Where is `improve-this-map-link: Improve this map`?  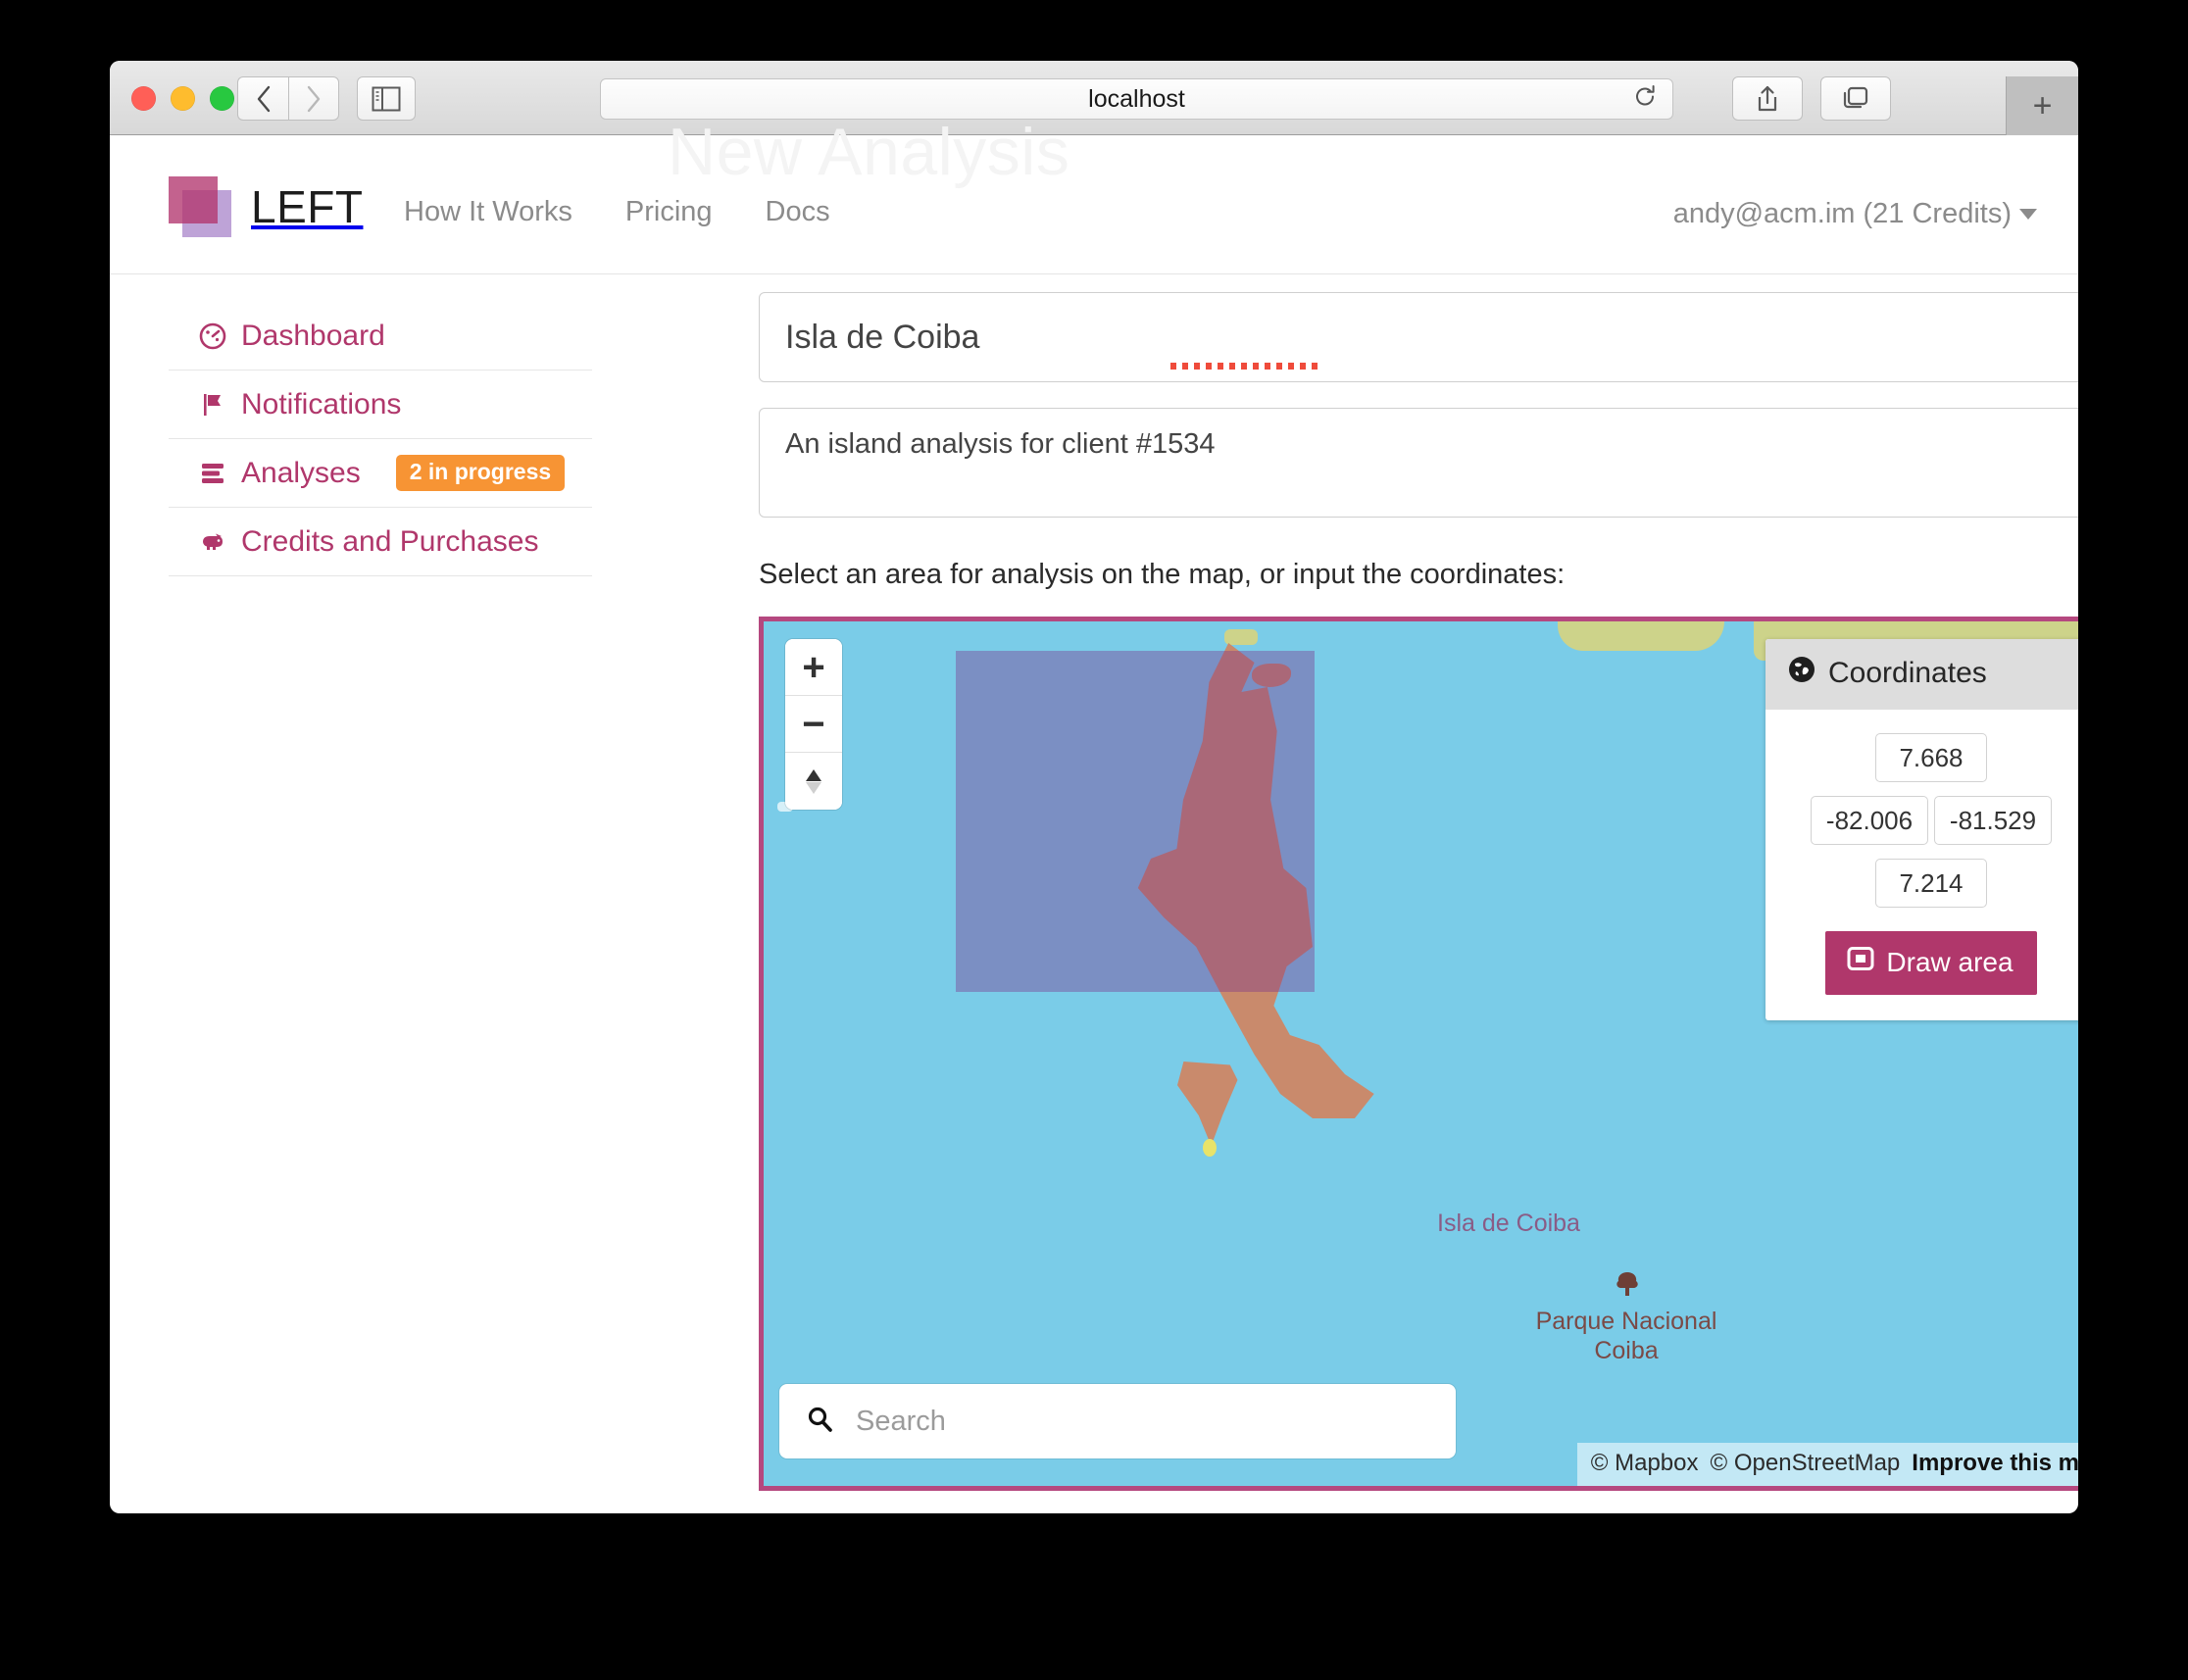
improve-this-map-link: Improve this map is located at coordinates (1995, 1463).